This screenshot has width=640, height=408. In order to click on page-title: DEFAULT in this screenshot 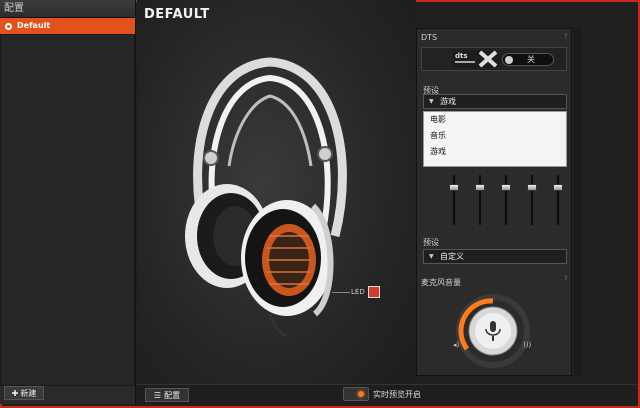, I will do `click(177, 14)`.